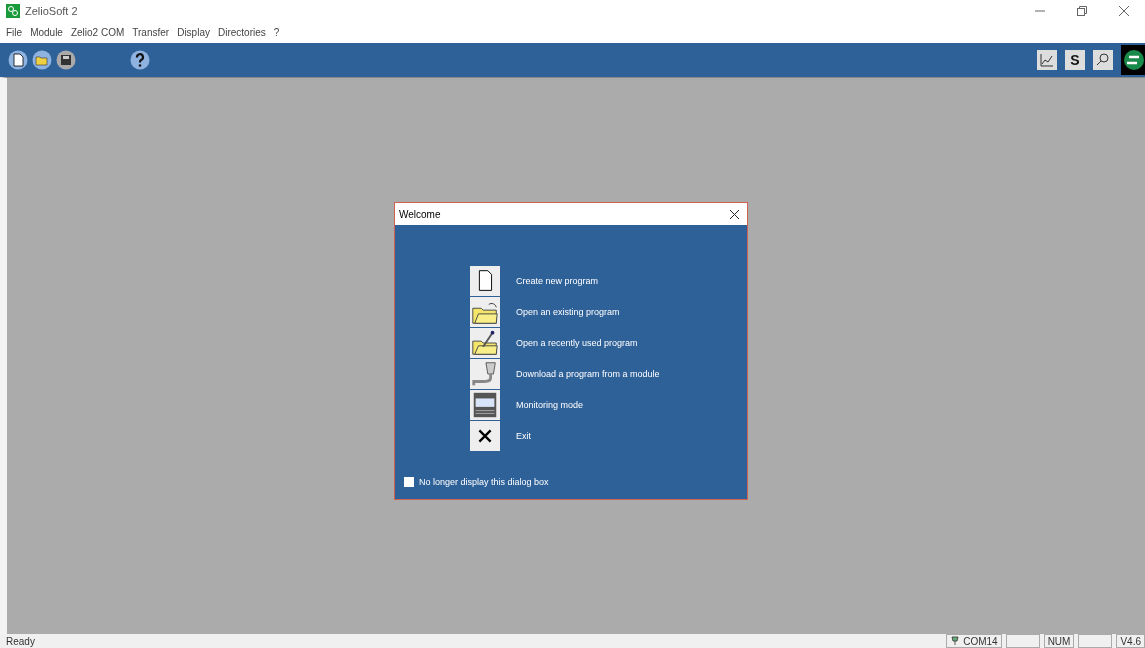 The image size is (1145, 648). What do you see at coordinates (1059, 641) in the screenshot?
I see `num-lock-indicator: NUM` at bounding box center [1059, 641].